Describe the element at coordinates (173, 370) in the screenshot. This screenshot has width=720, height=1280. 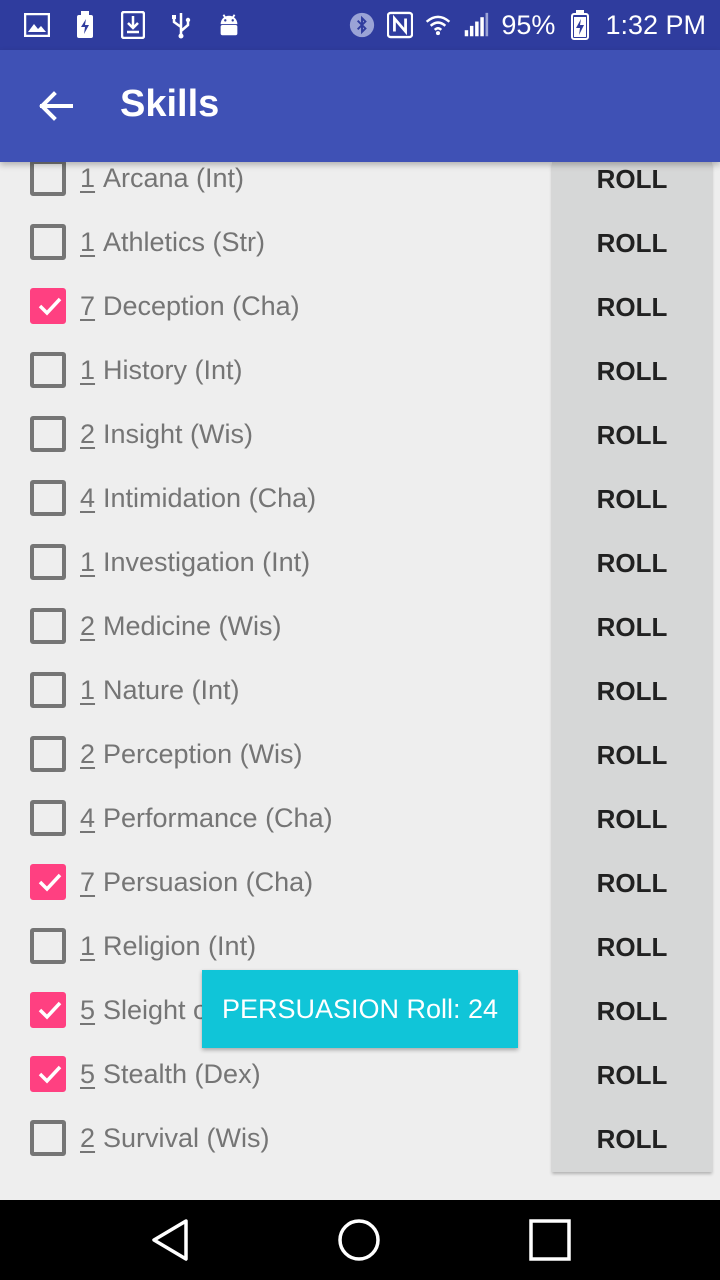
I see `skill-label: History (Int)` at that location.